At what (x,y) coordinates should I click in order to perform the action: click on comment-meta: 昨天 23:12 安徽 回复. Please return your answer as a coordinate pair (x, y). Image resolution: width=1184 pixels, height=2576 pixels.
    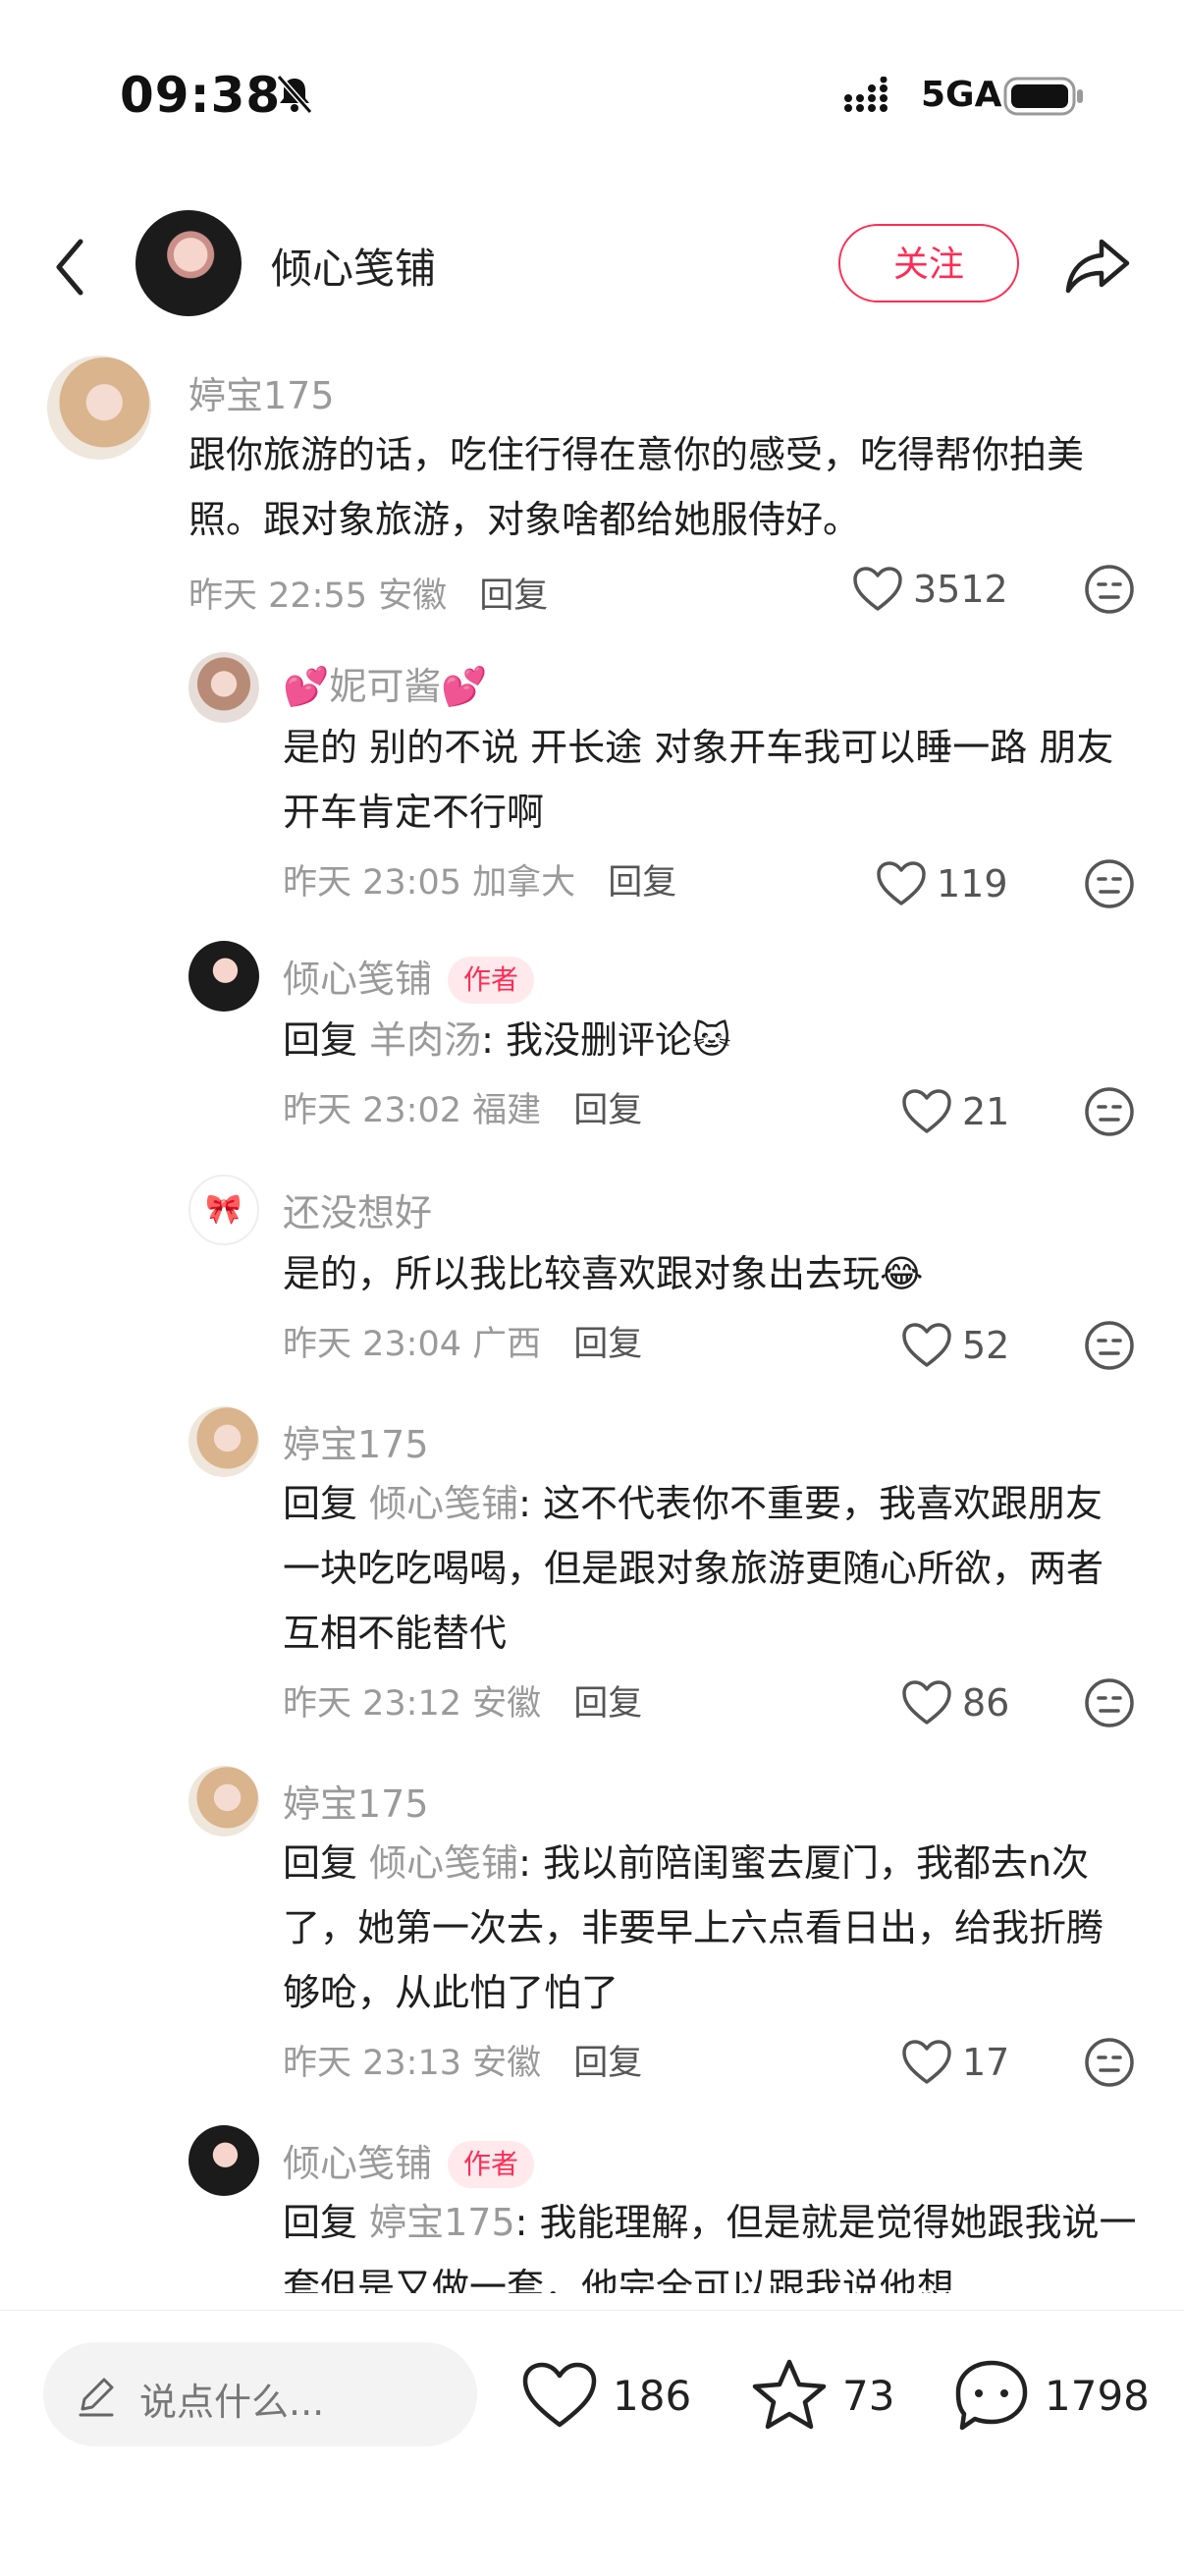
    Looking at the image, I should click on (462, 1701).